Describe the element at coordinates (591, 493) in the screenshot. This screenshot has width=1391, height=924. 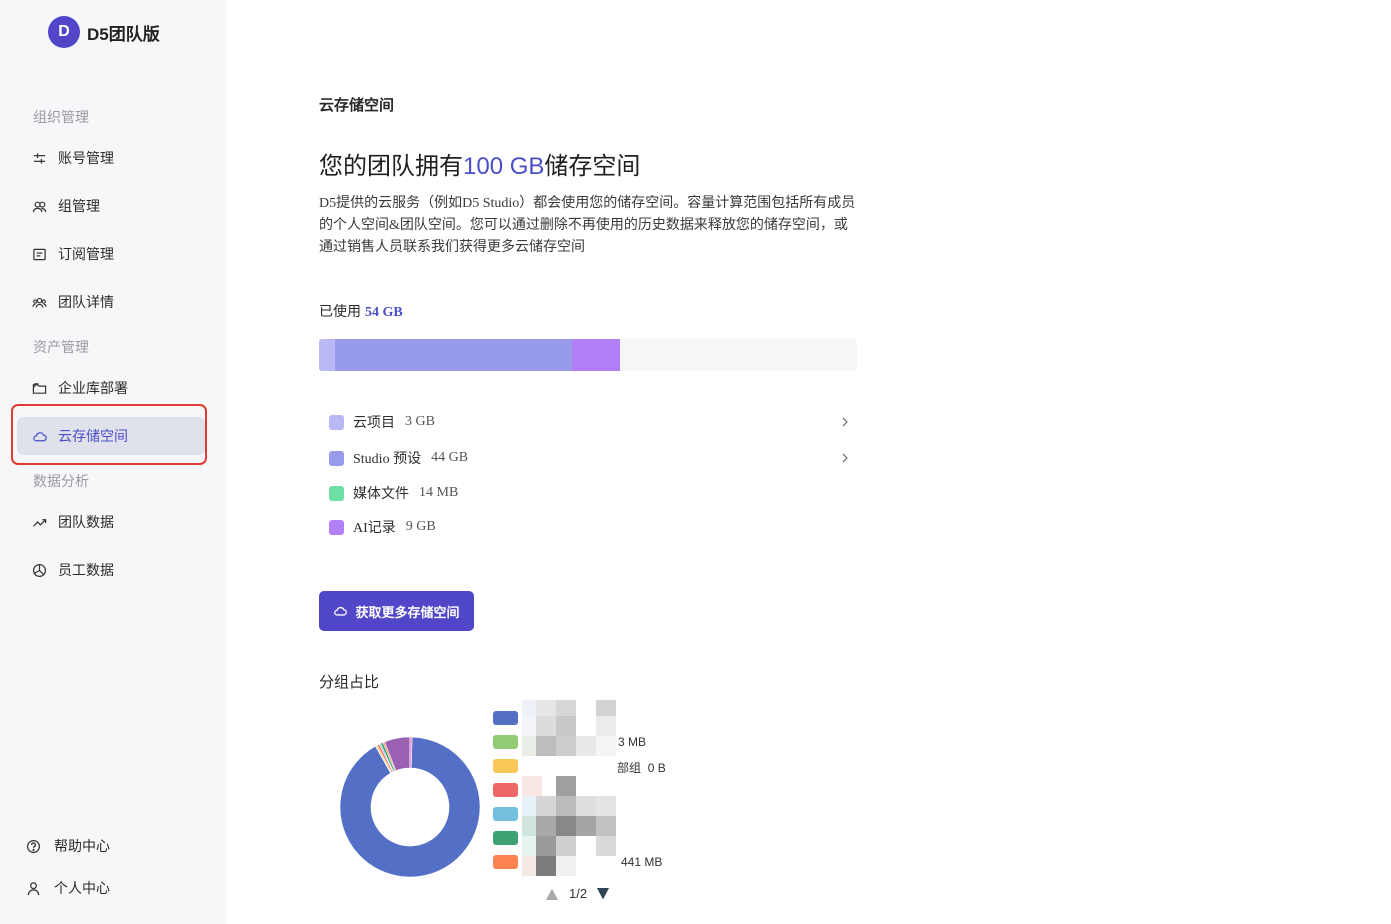
I see `category-row-media-files: 媒体文件 14 MB` at that location.